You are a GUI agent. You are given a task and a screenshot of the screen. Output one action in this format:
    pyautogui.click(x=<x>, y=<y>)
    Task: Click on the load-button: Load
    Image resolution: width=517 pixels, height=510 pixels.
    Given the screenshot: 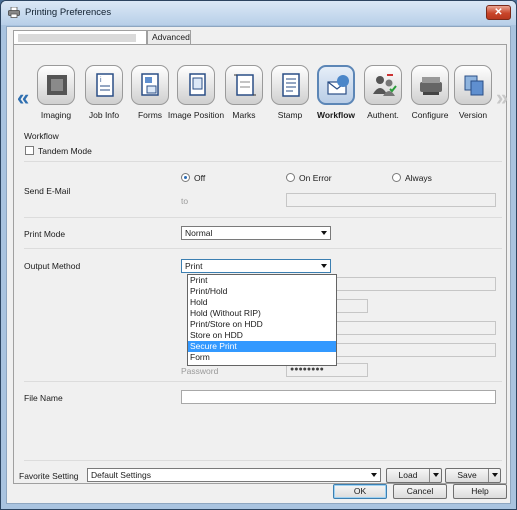 What is the action you would take?
    pyautogui.click(x=414, y=475)
    